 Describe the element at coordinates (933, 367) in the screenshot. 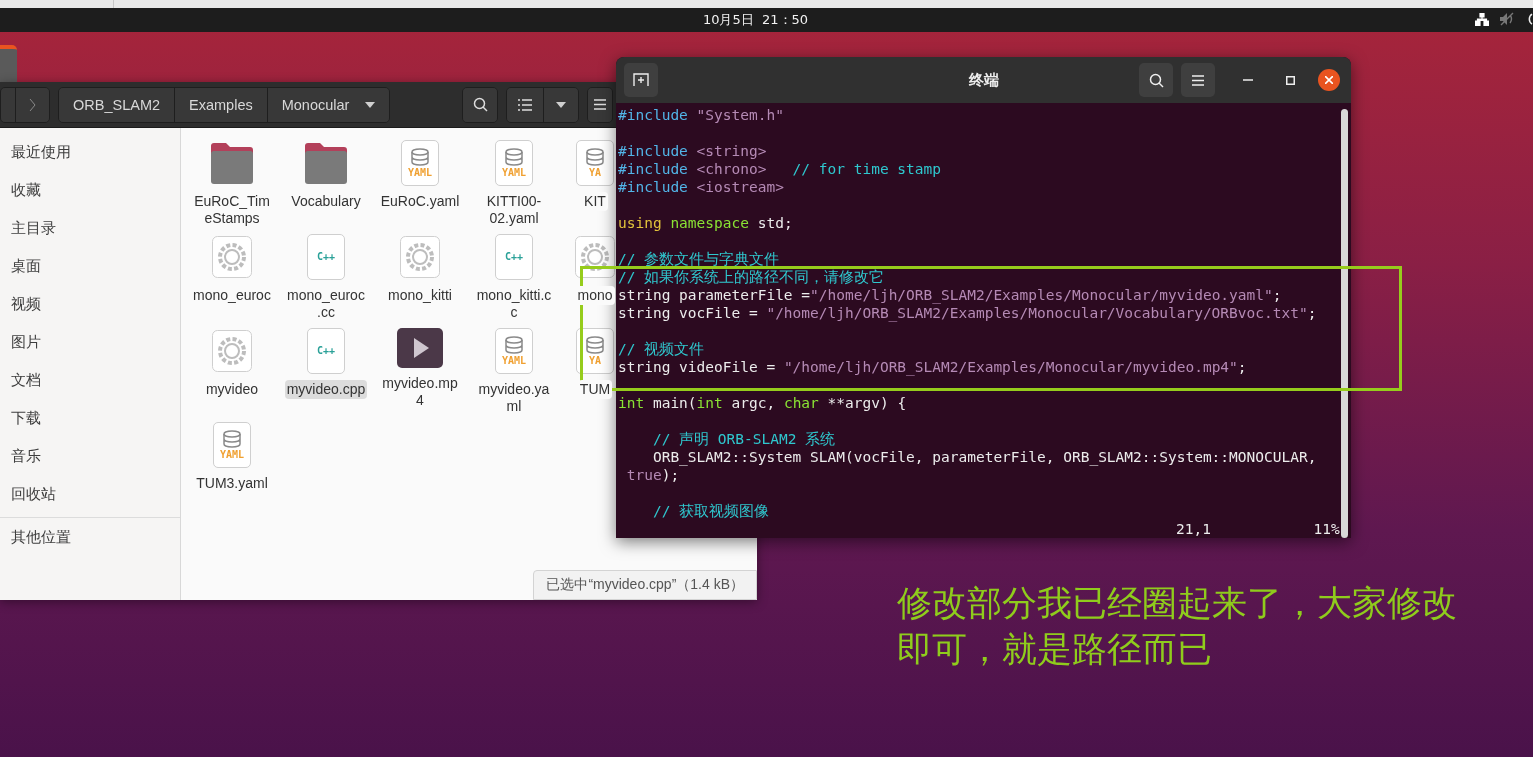

I see `code-line: string videoFile = "/home/ljh/ORB_SLAM2/Examples/Monocular/myvideo.mp4";` at that location.